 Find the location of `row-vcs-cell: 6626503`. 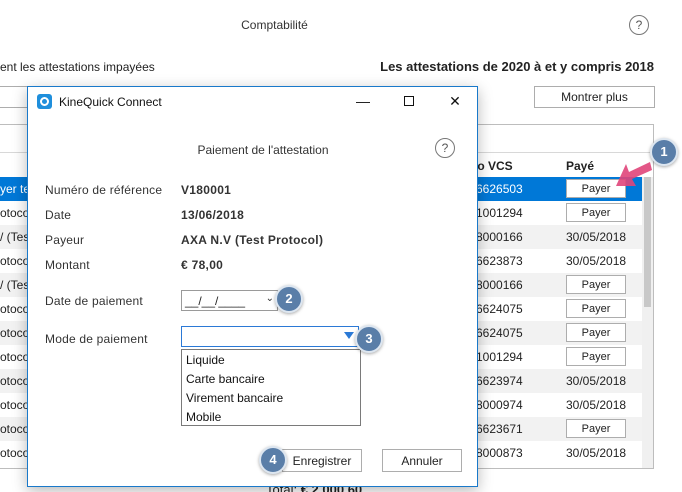

row-vcs-cell: 6626503 is located at coordinates (499, 189).